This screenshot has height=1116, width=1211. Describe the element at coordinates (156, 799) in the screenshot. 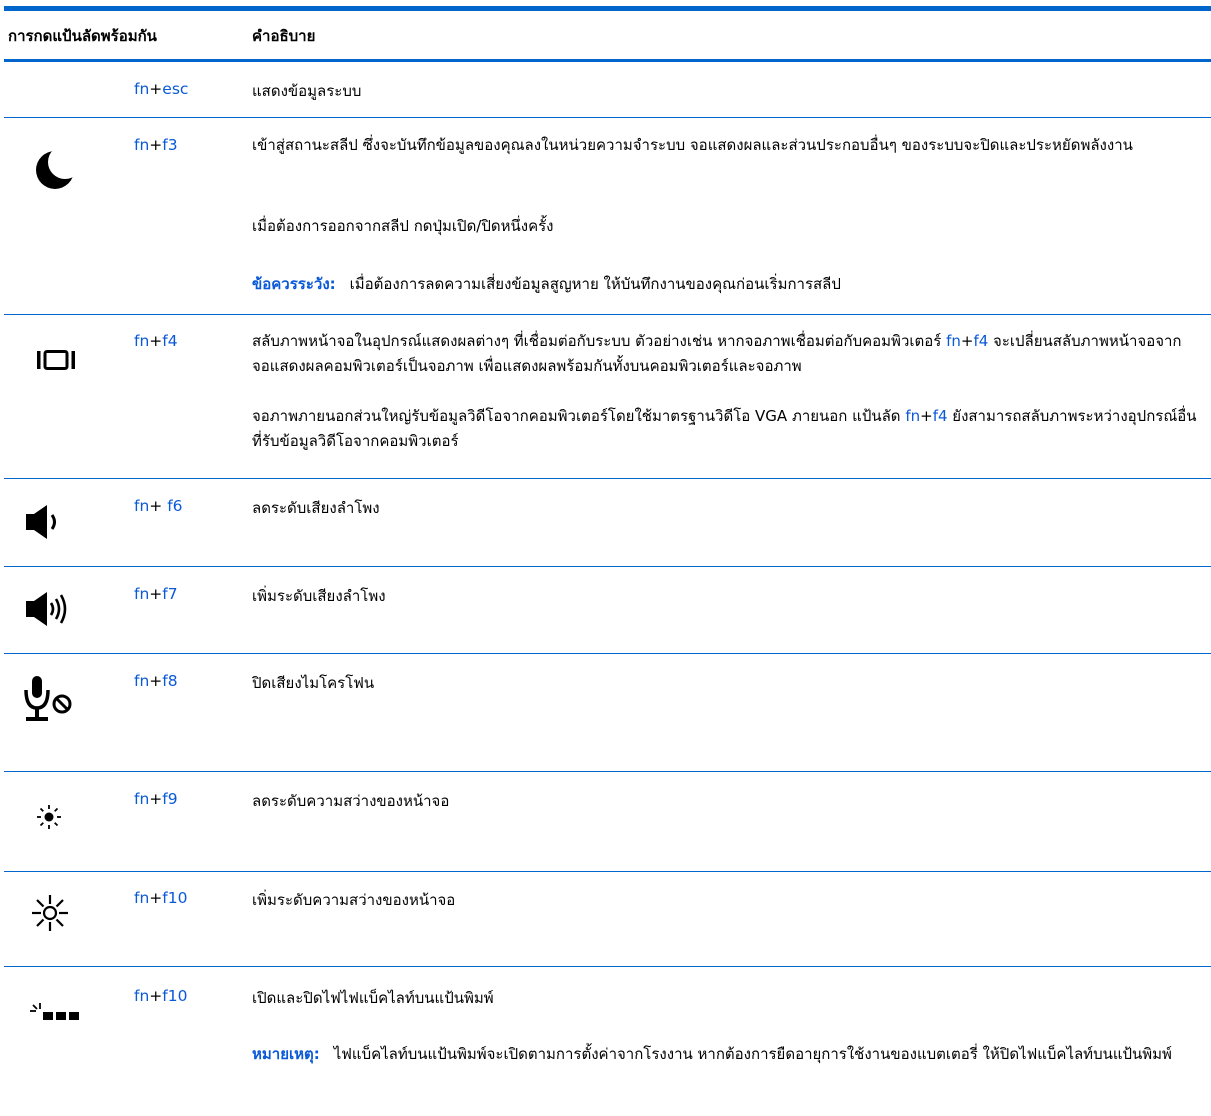

I see `shortcut-key-f9: fn+f9` at that location.